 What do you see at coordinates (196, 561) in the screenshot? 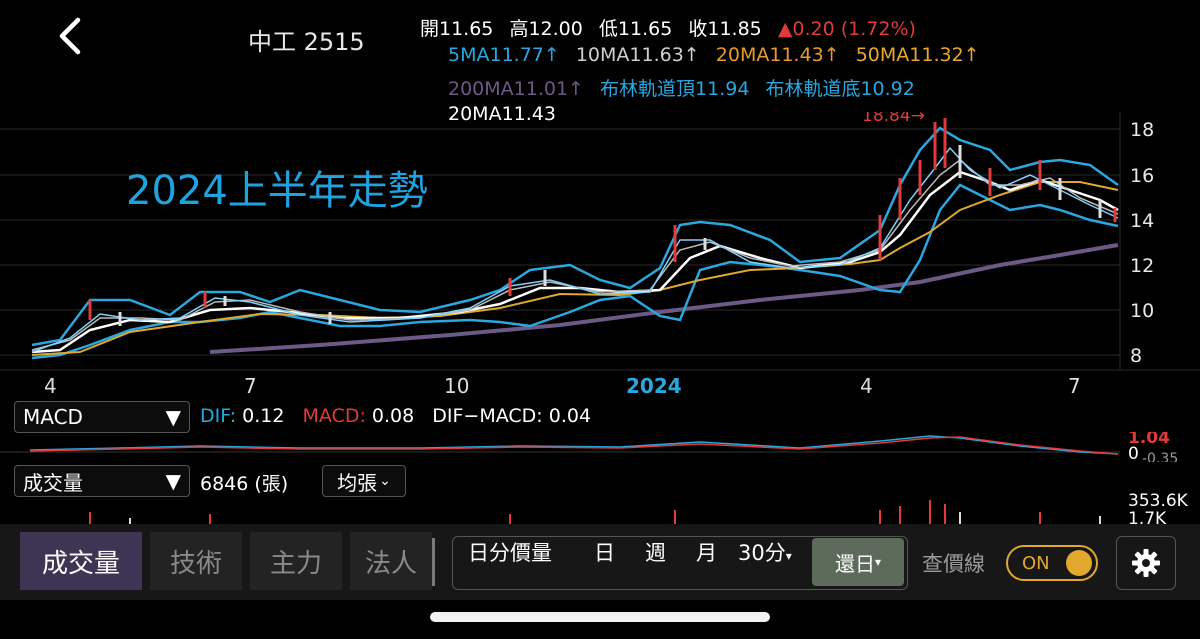
I see `tab-technical: 技術` at bounding box center [196, 561].